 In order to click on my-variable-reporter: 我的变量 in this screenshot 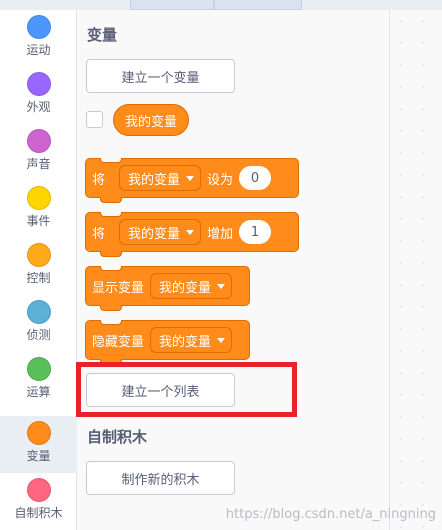, I will do `click(151, 120)`.